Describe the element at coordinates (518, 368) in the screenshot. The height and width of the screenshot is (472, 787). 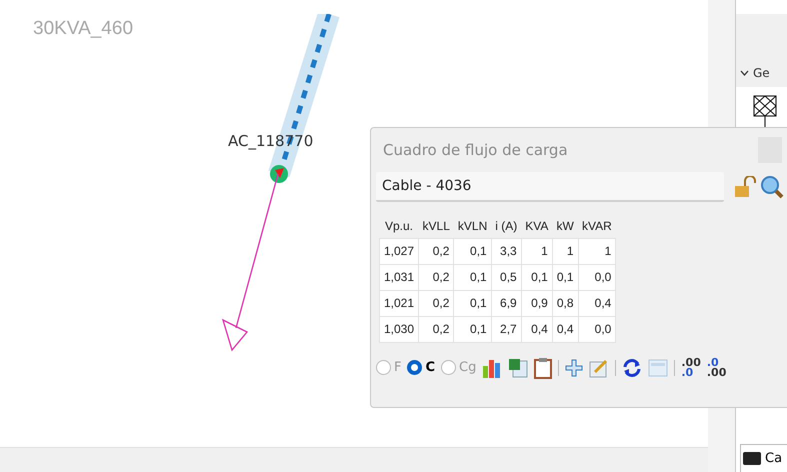
I see `spreadsheet-icon` at that location.